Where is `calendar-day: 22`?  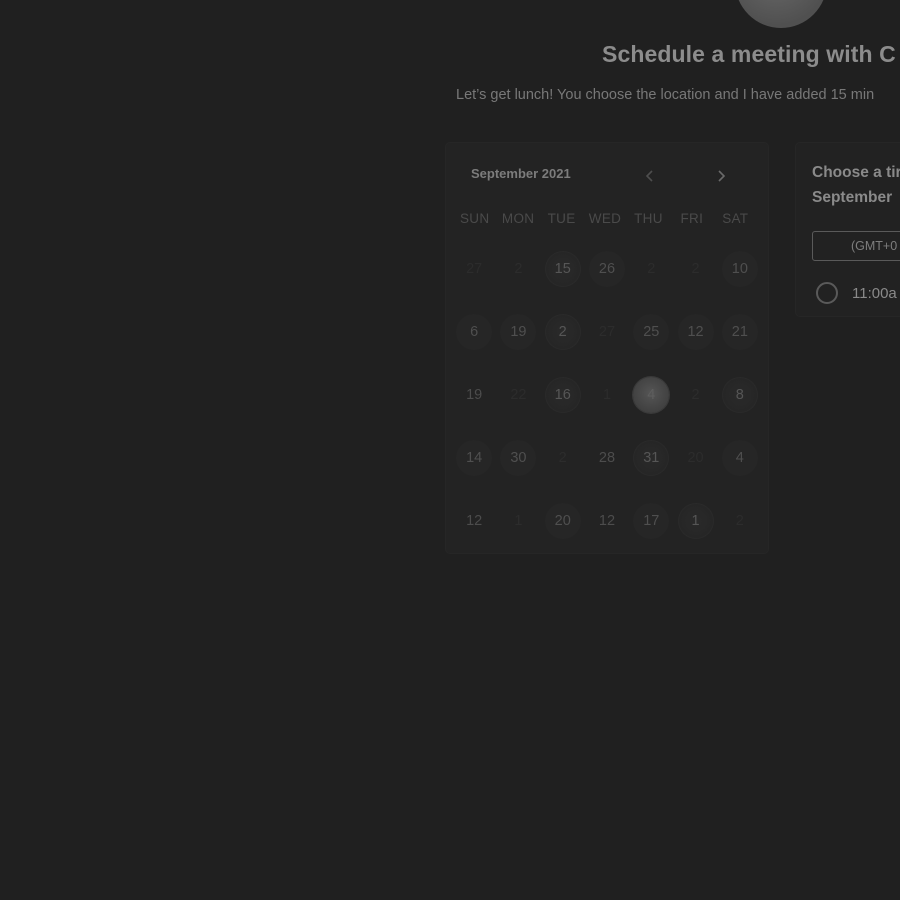
calendar-day: 22 is located at coordinates (518, 394).